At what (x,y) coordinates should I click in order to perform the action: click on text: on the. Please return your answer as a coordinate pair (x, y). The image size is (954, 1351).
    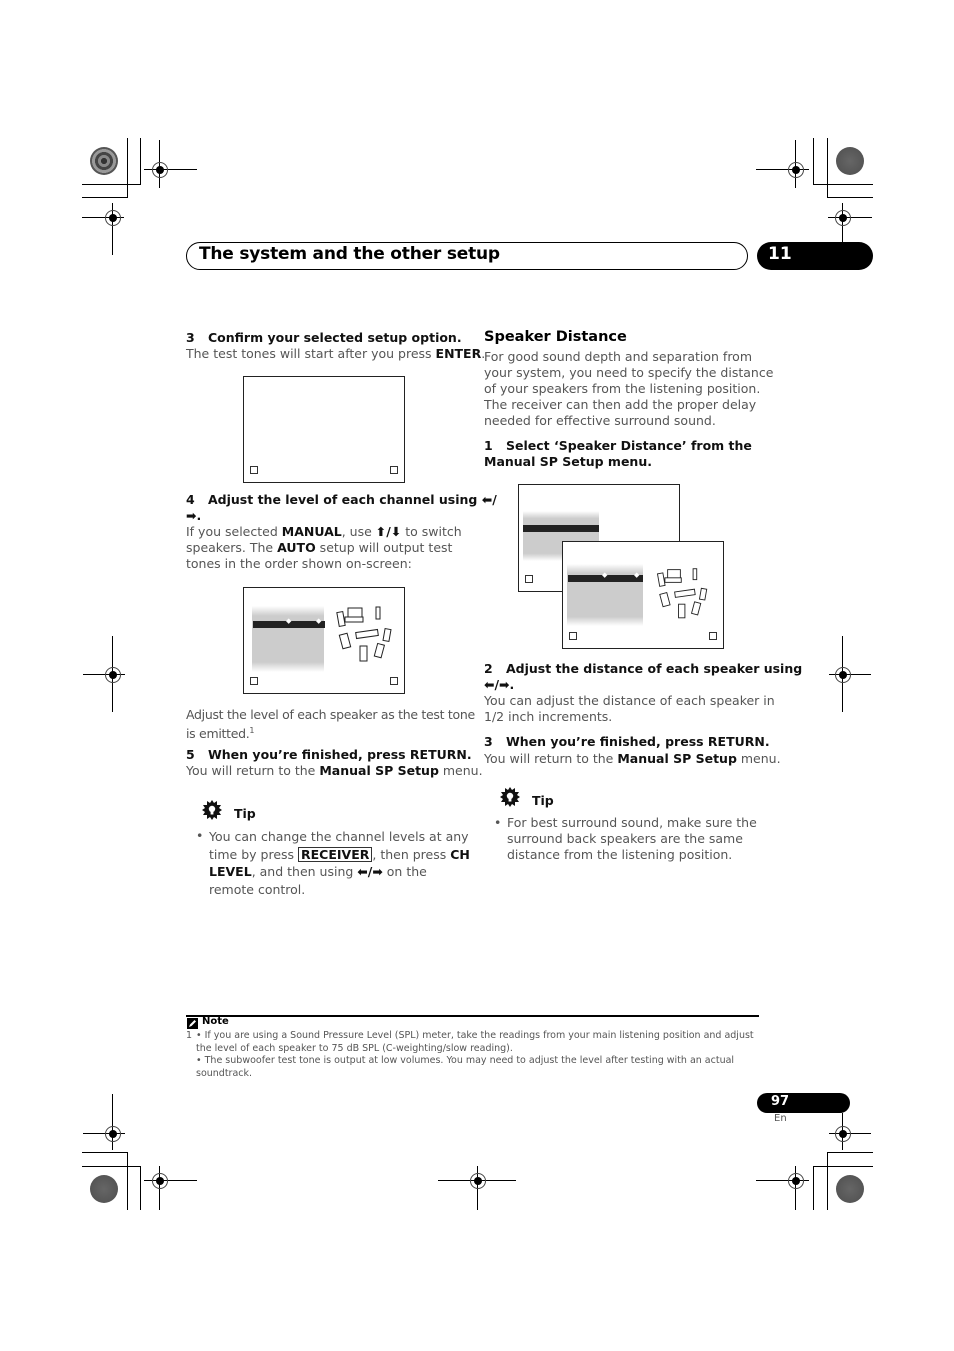
    Looking at the image, I should click on (404, 871).